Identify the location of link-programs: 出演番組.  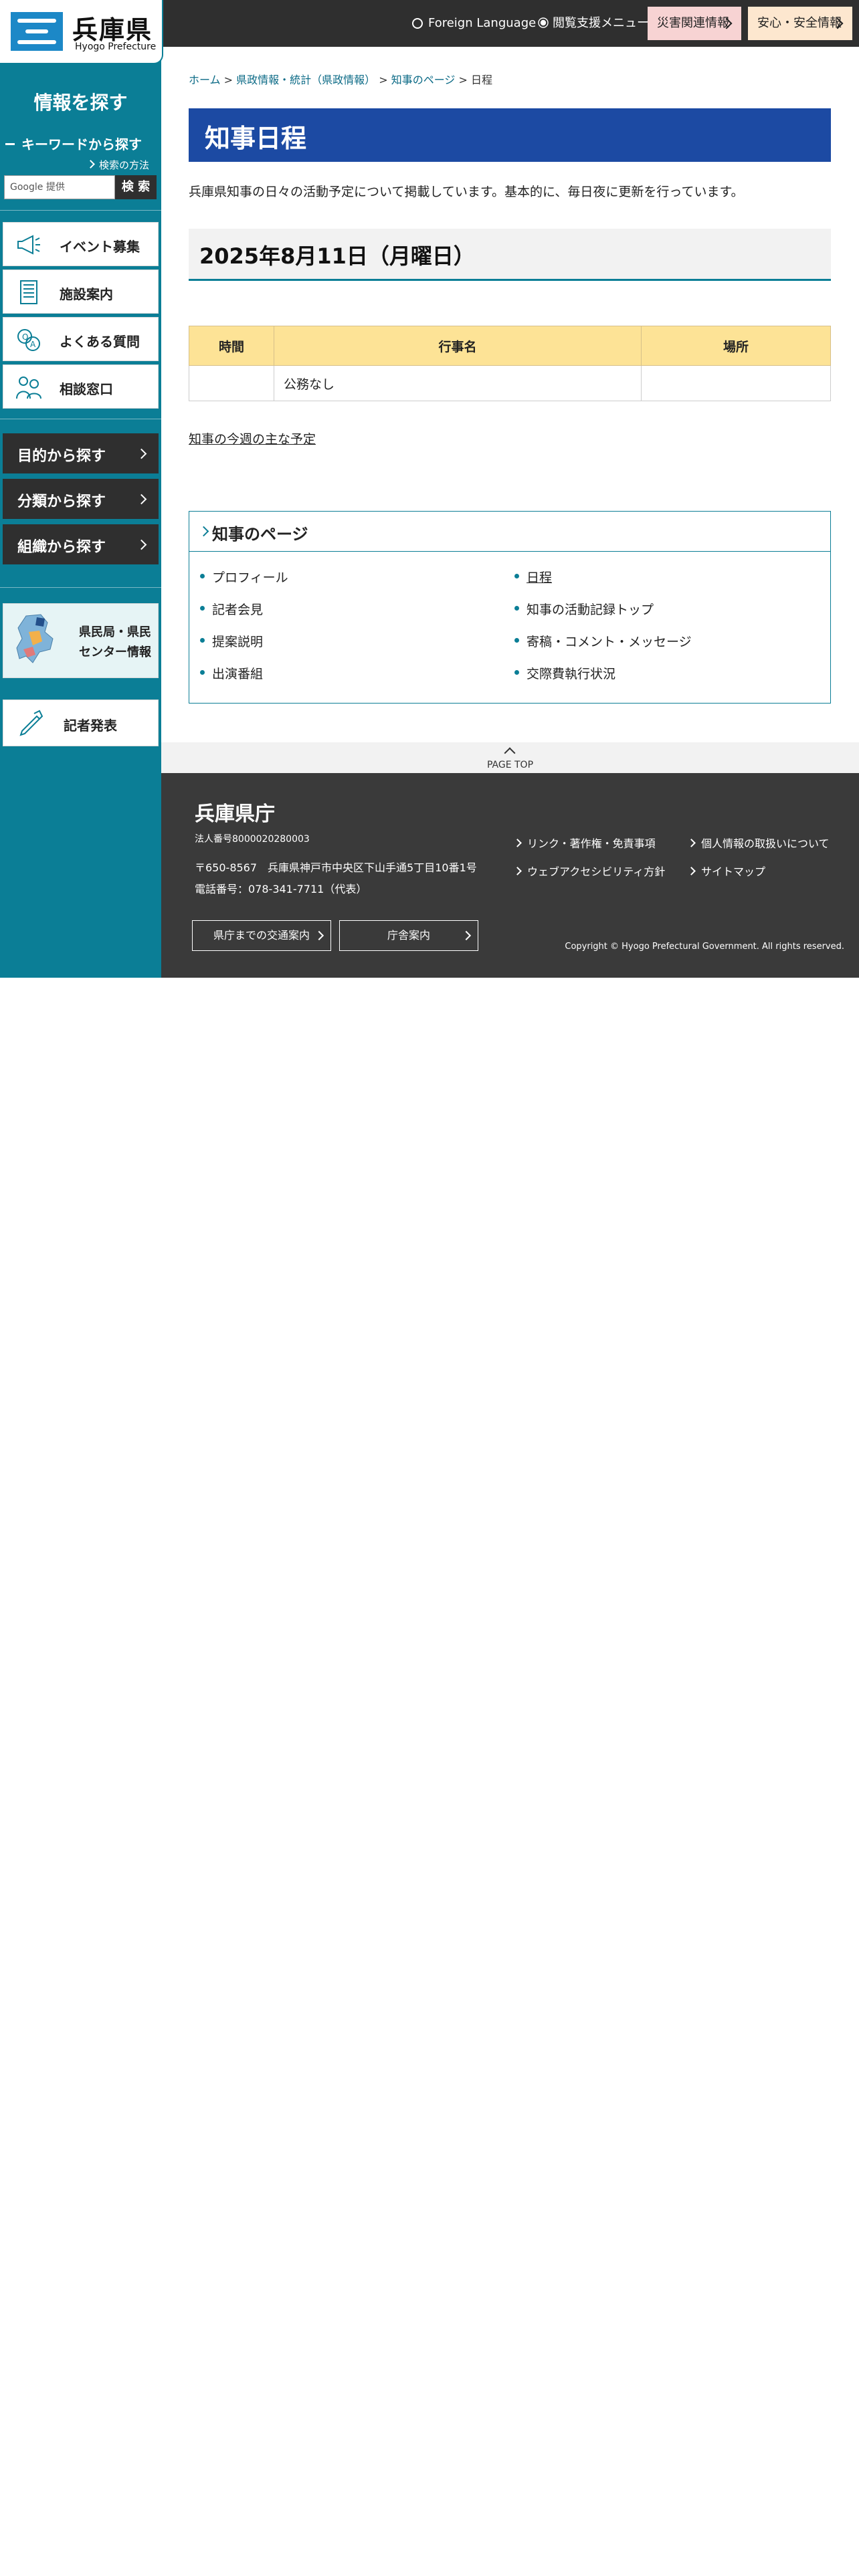
(231, 673).